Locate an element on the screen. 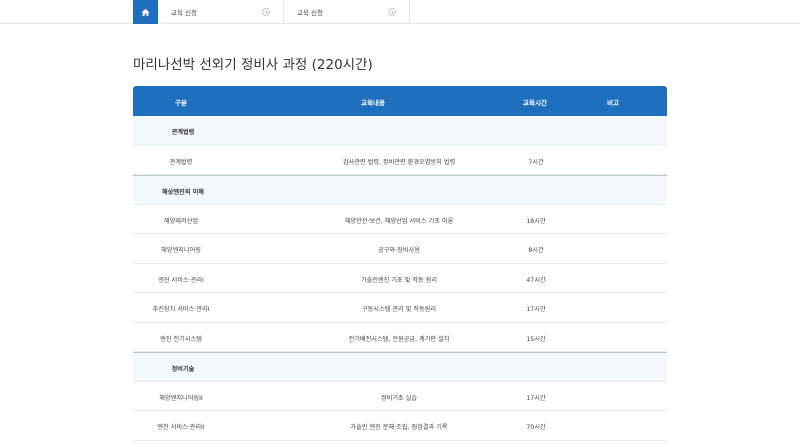 Image resolution: width=800 pixels, height=448 pixels. column-header-category: 구분 is located at coordinates (181, 103).